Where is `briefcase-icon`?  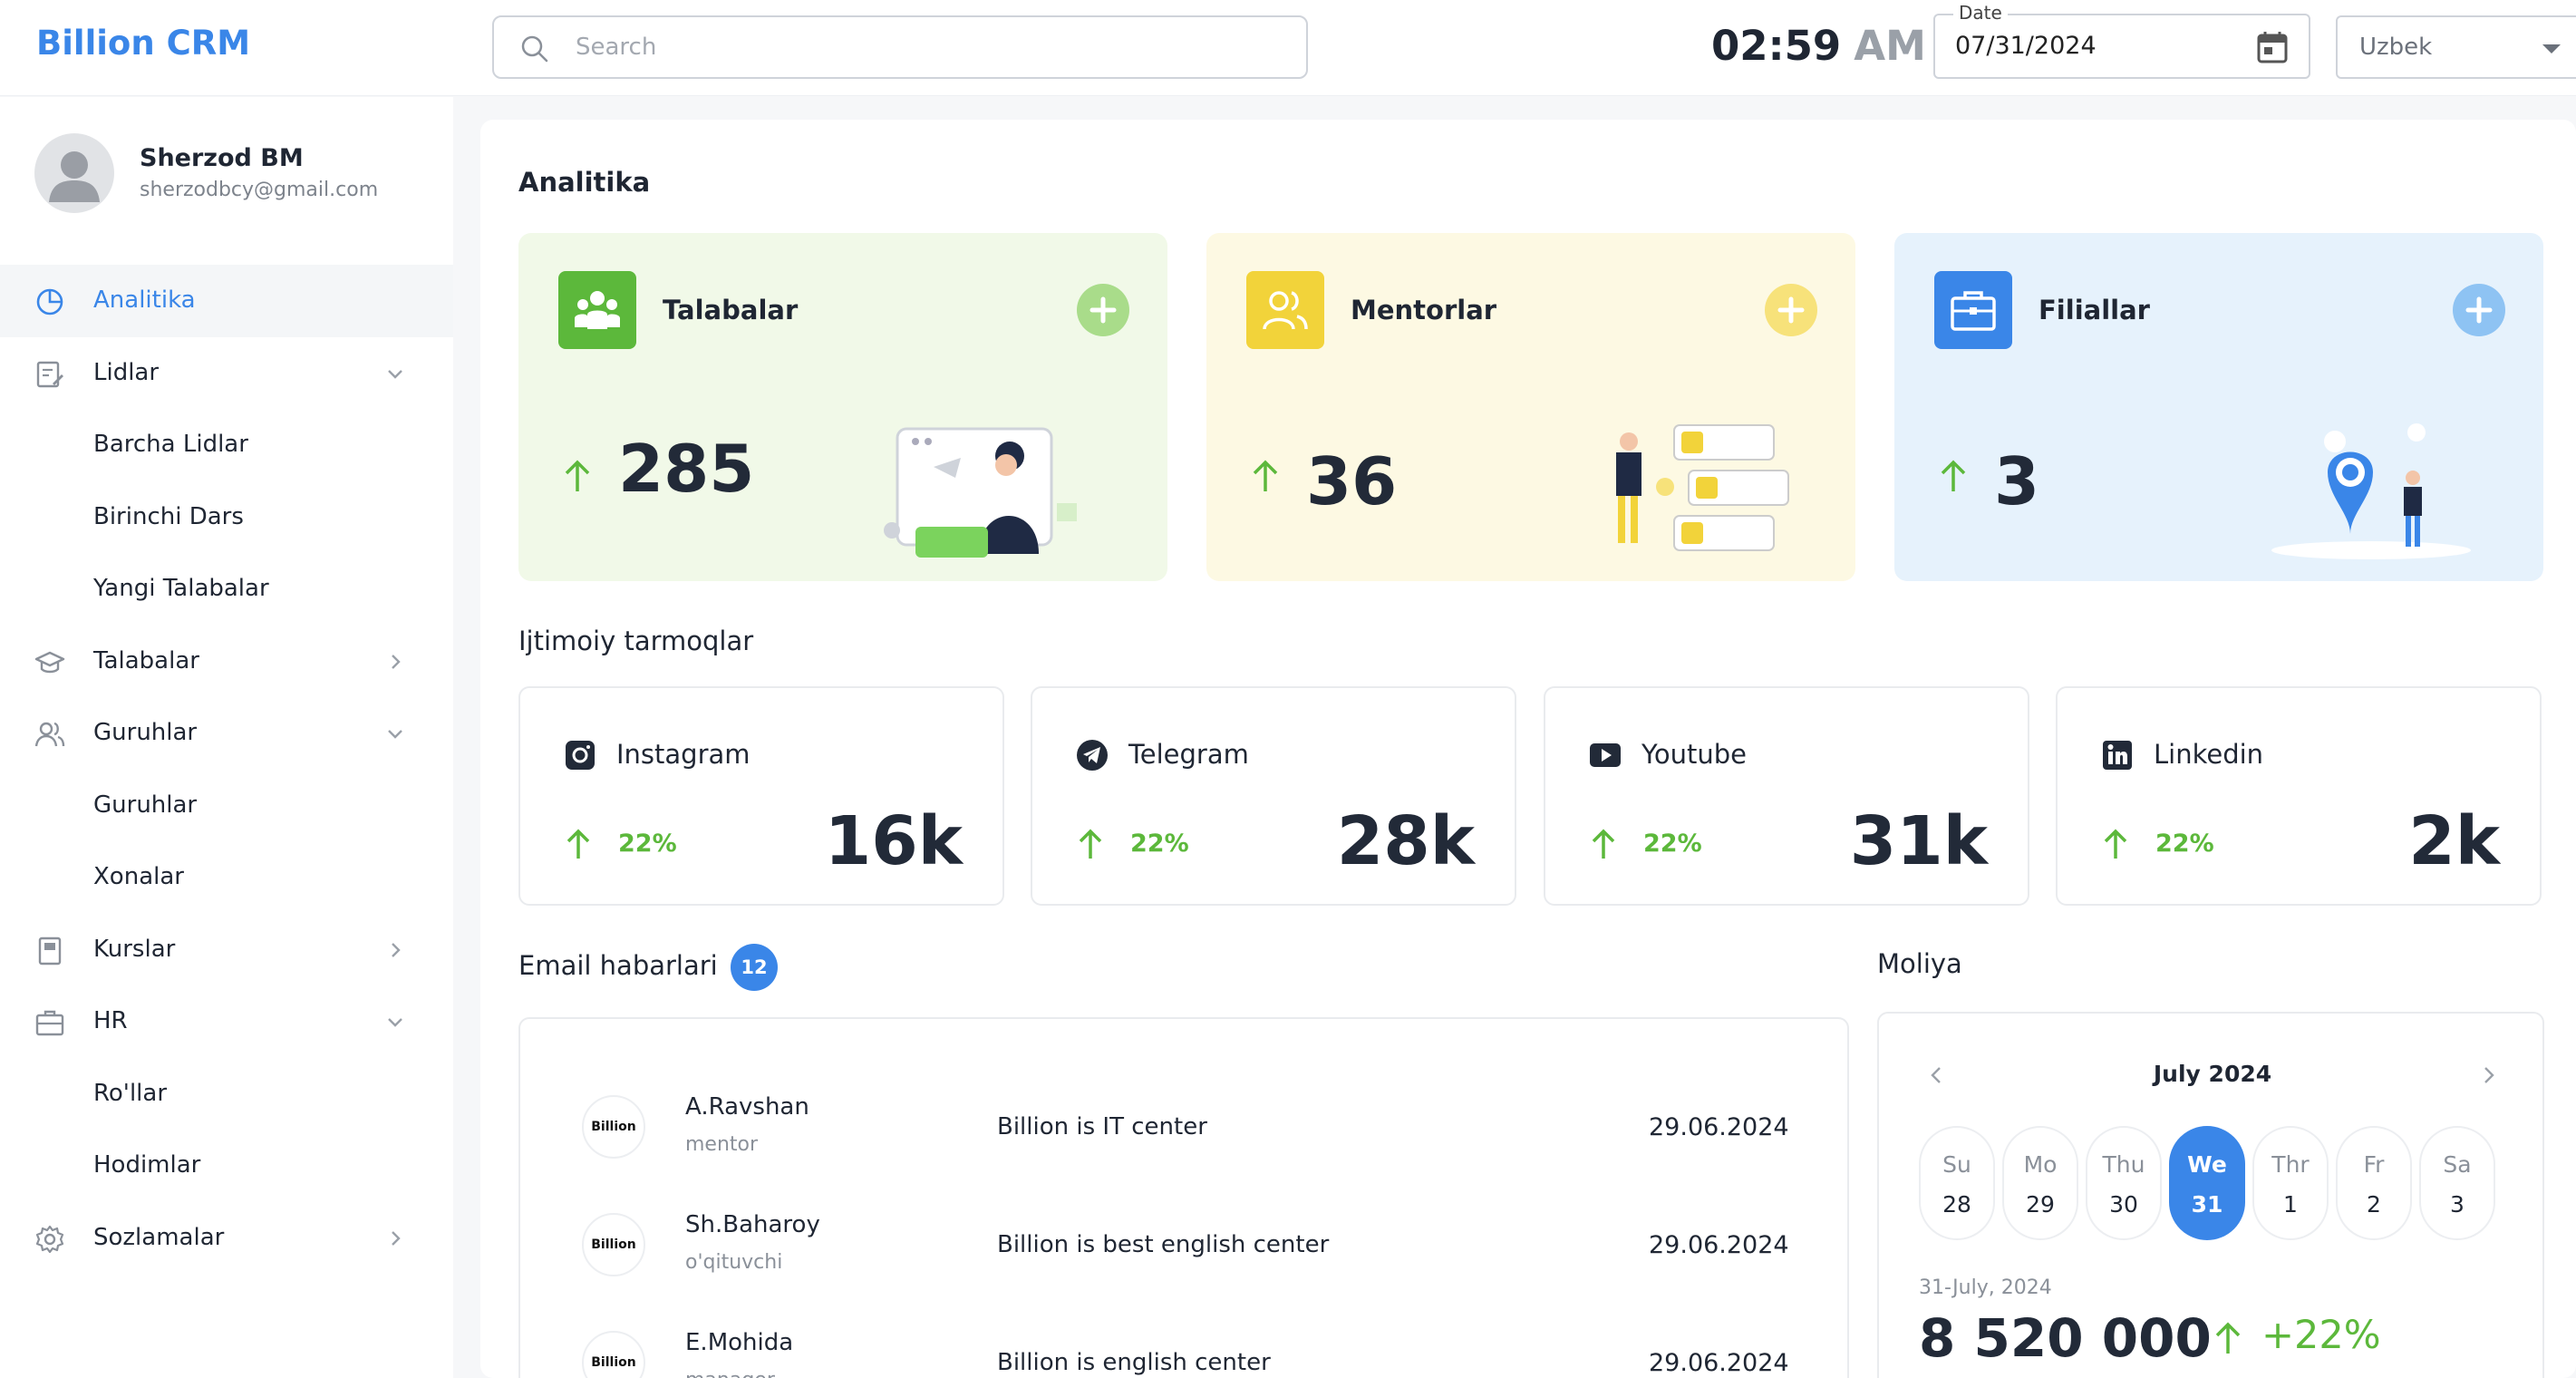 briefcase-icon is located at coordinates (49, 1022).